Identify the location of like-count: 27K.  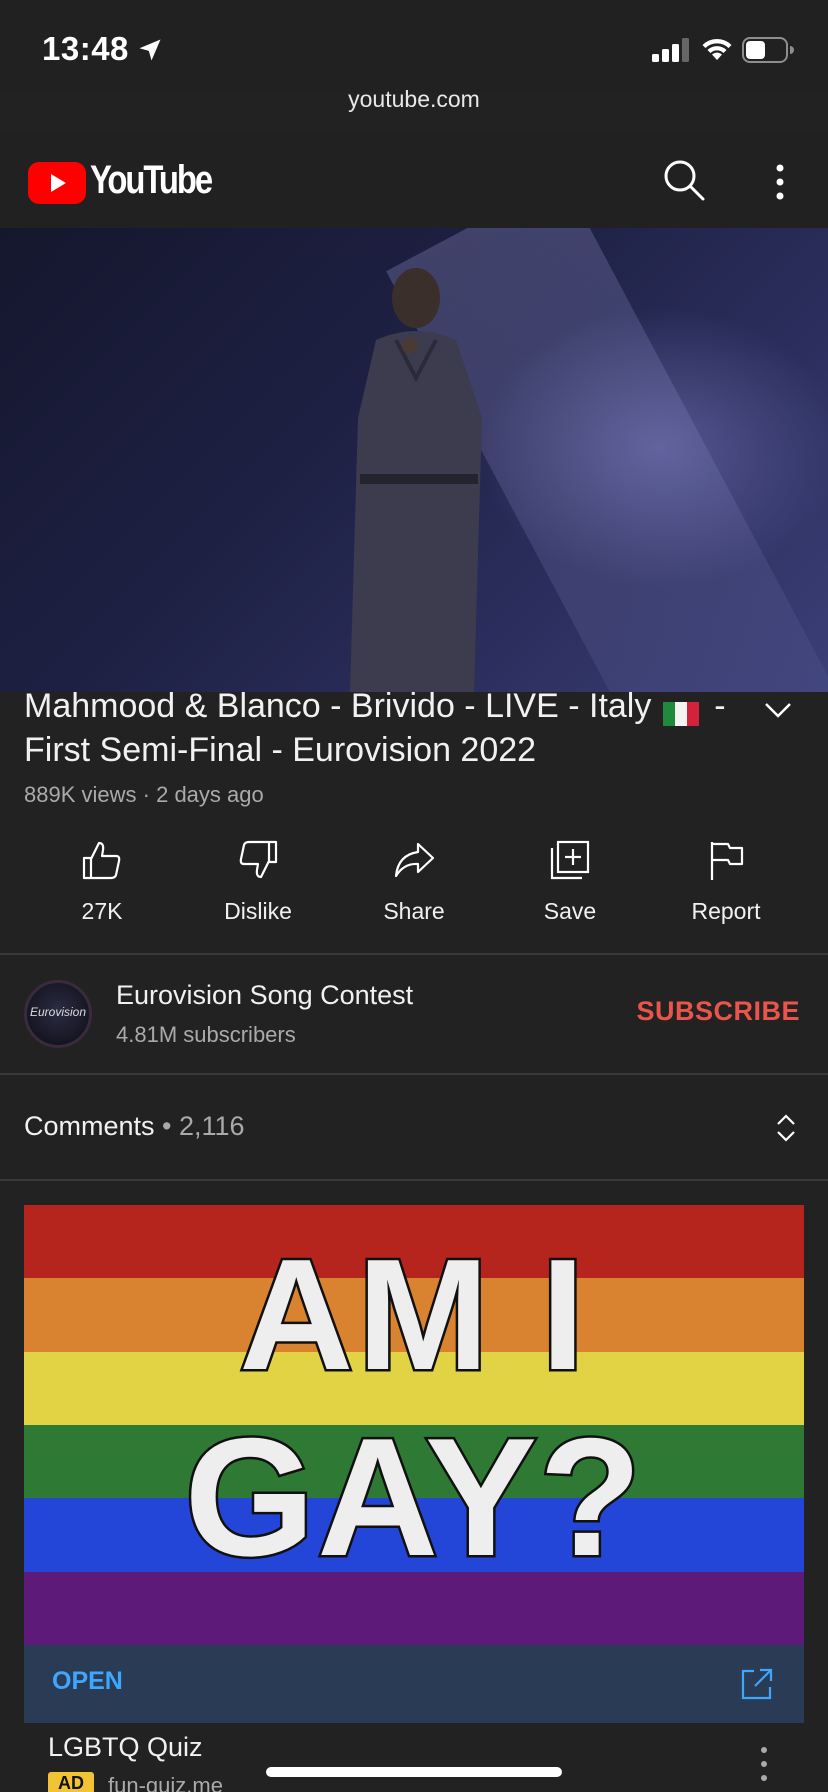
(102, 911).